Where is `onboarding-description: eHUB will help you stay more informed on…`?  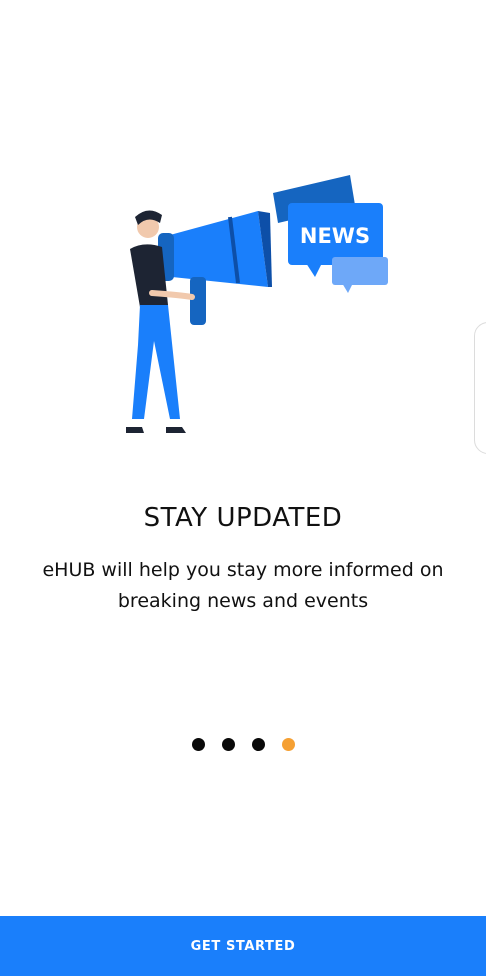 onboarding-description: eHUB will help you stay more informed on… is located at coordinates (243, 585).